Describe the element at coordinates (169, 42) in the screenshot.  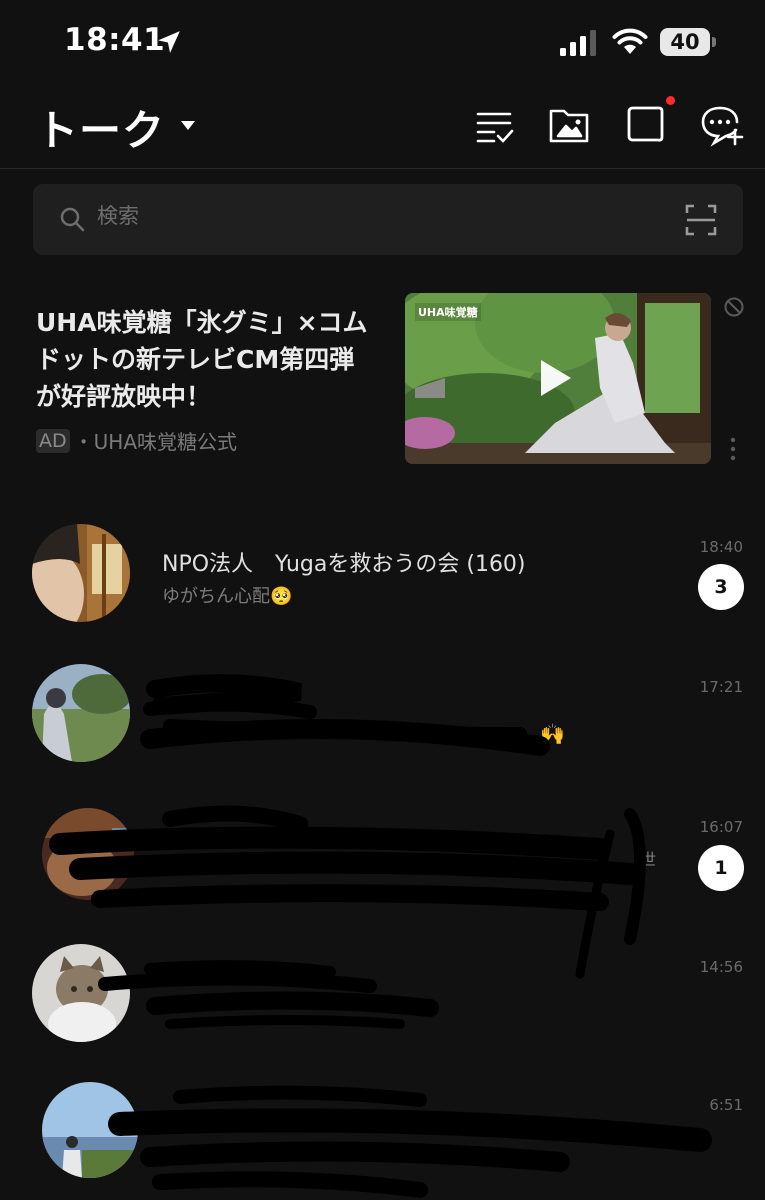
I see `location-arrow-icon` at that location.